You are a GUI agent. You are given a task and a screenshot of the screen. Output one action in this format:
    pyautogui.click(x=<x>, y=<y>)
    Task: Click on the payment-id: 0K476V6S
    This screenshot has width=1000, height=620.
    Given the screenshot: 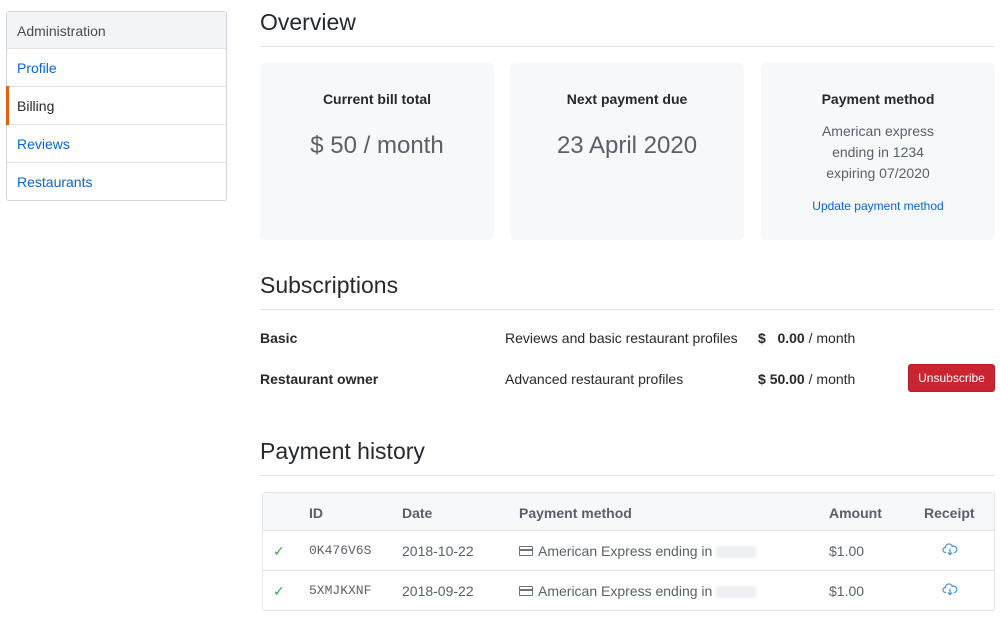 What is the action you would take?
    pyautogui.click(x=340, y=550)
    